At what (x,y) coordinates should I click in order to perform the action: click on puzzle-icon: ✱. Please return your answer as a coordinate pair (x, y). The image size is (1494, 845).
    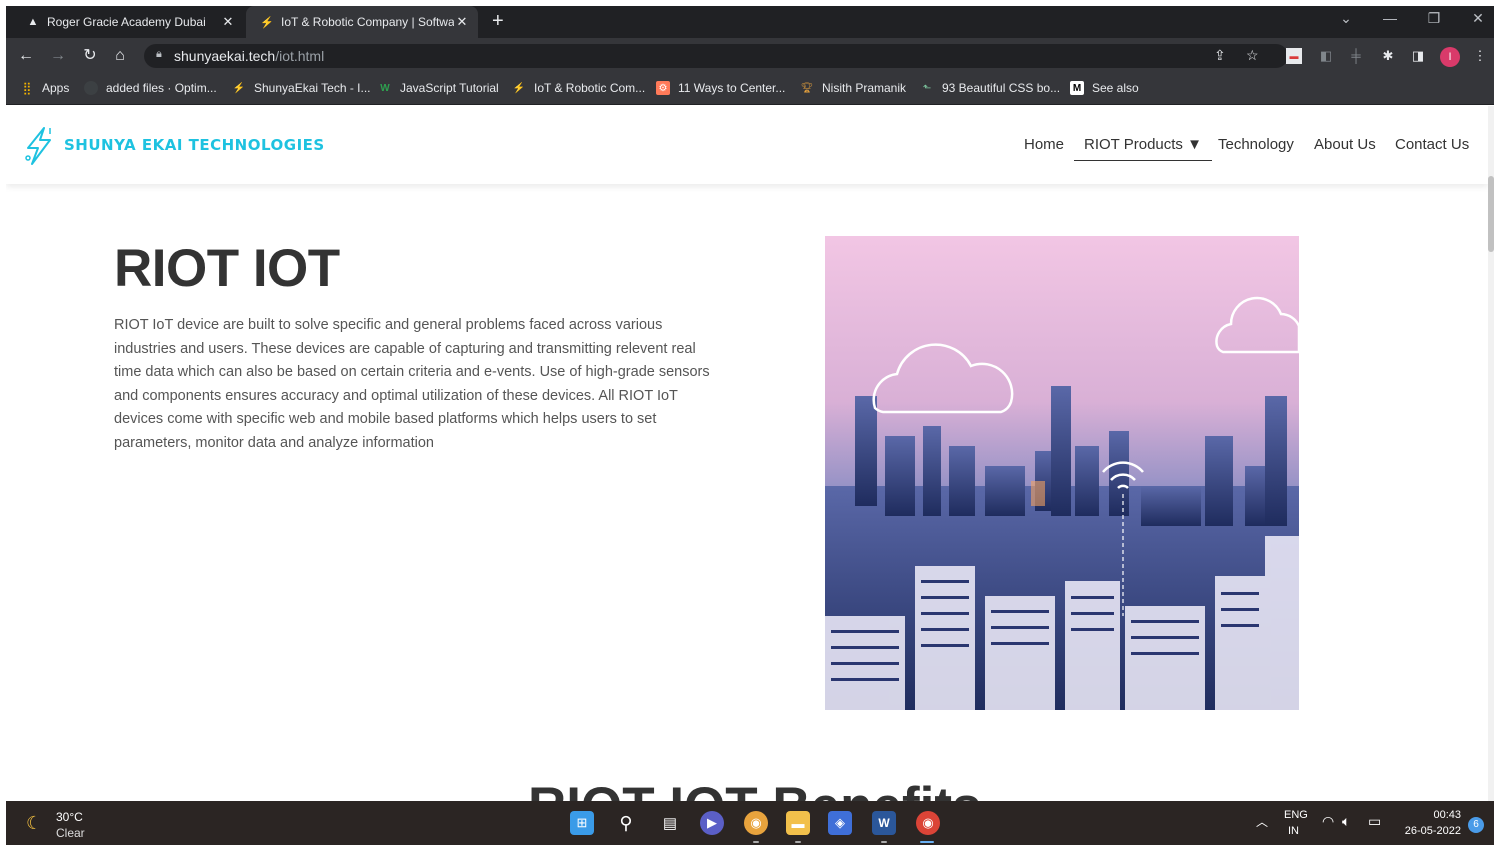
    Looking at the image, I should click on (1388, 56).